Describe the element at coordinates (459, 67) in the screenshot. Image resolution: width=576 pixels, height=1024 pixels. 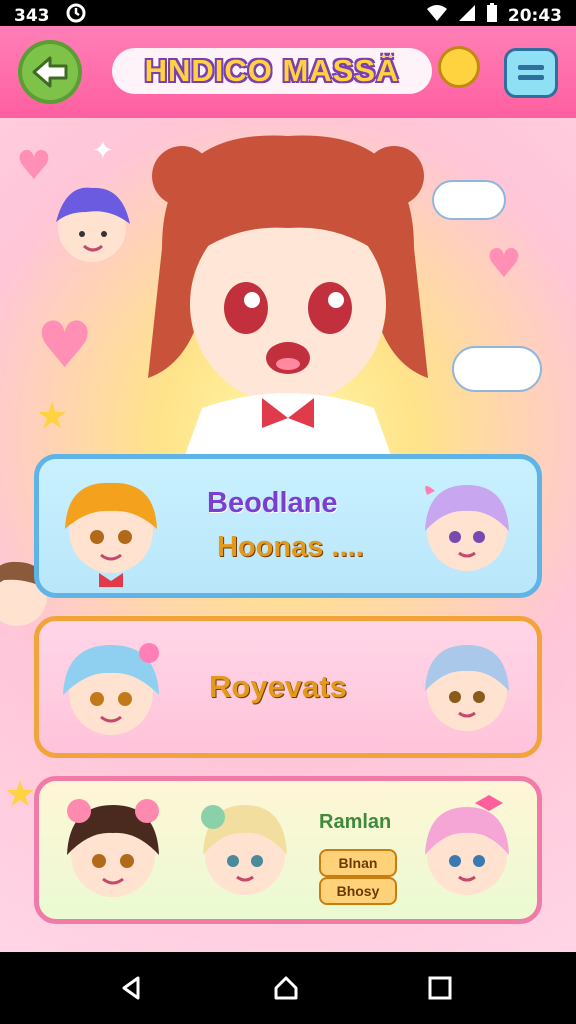
I see `smiley-icon` at that location.